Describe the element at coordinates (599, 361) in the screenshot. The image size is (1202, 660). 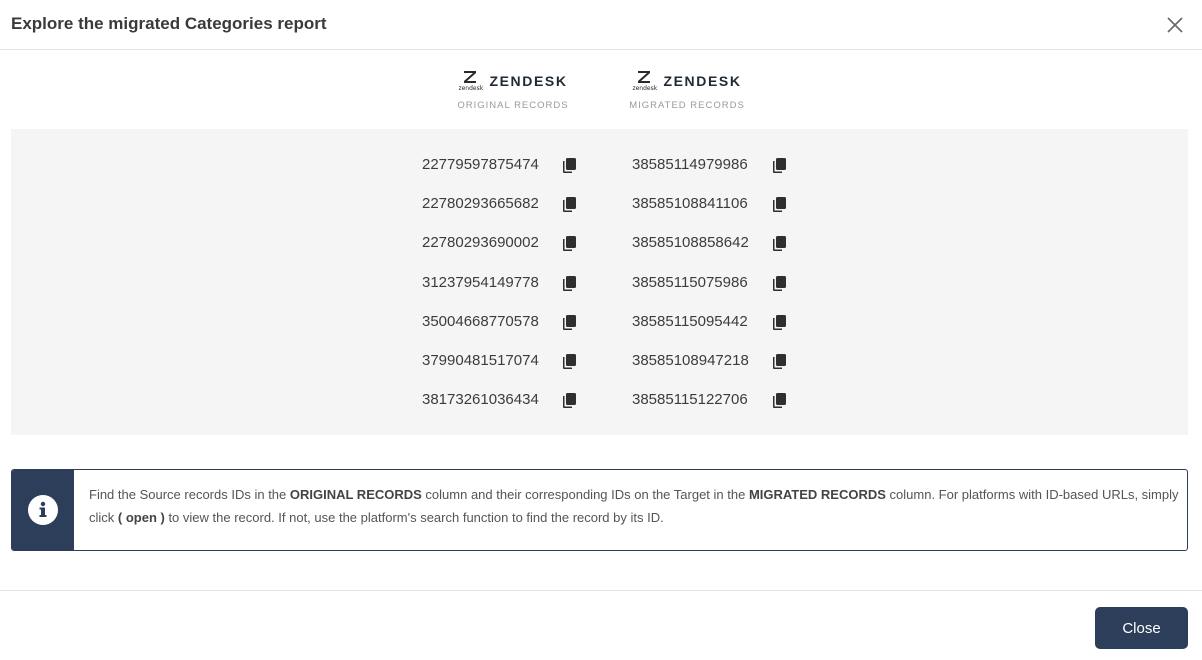
I see `record-row: 37990481517074 38585108947218` at that location.